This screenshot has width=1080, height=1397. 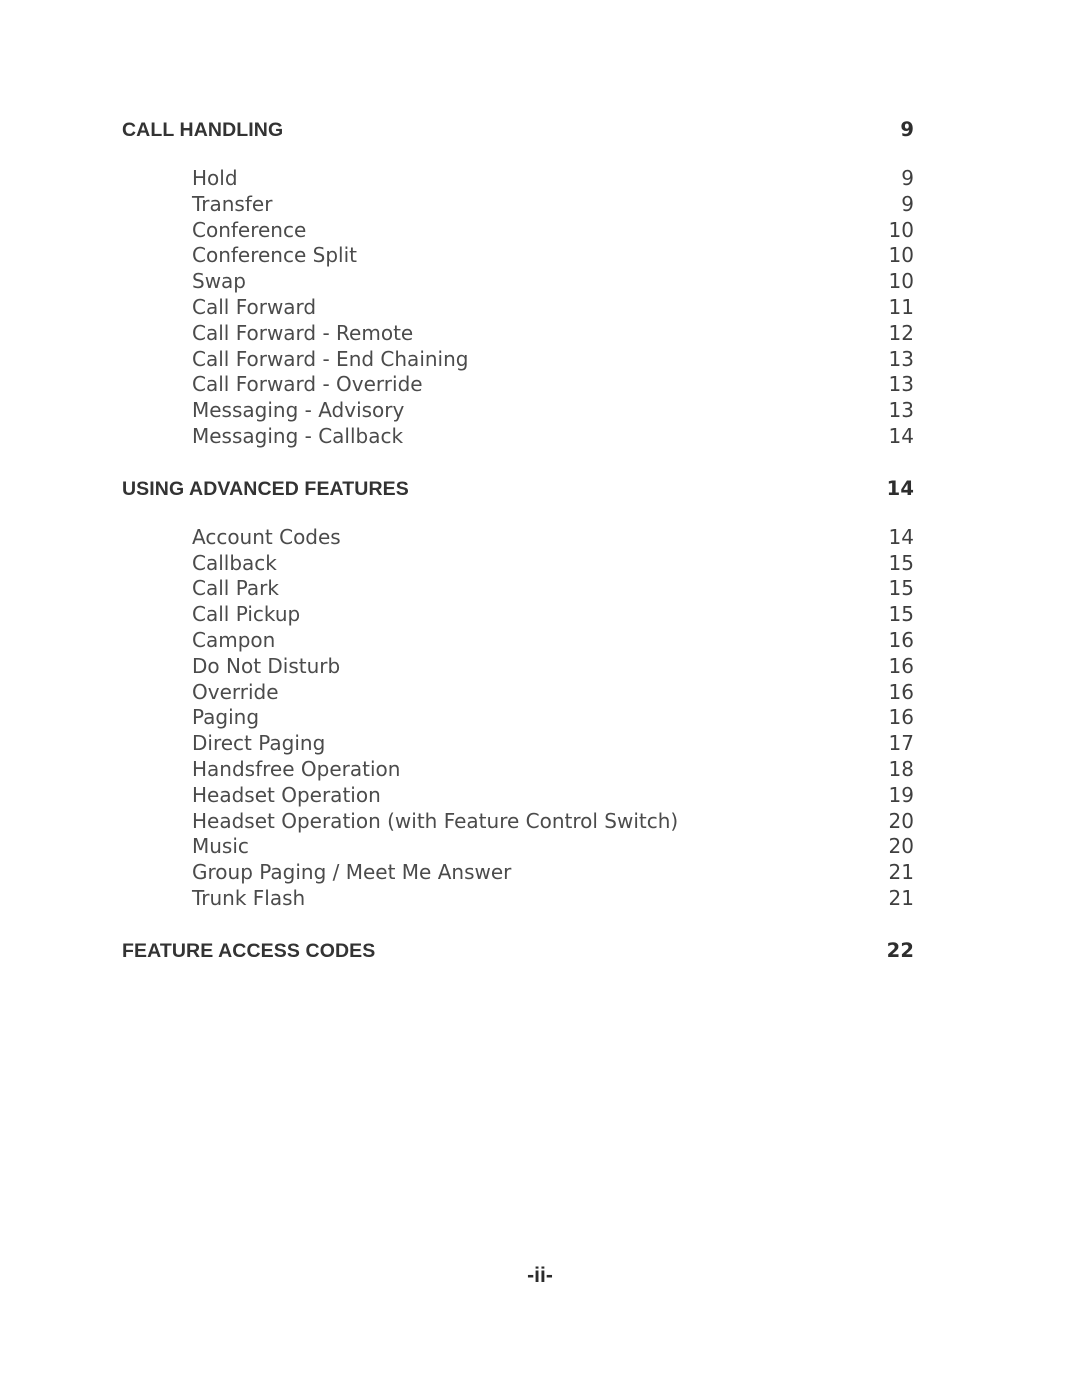 I want to click on toc-entry-page-number: 12, so click(x=901, y=332).